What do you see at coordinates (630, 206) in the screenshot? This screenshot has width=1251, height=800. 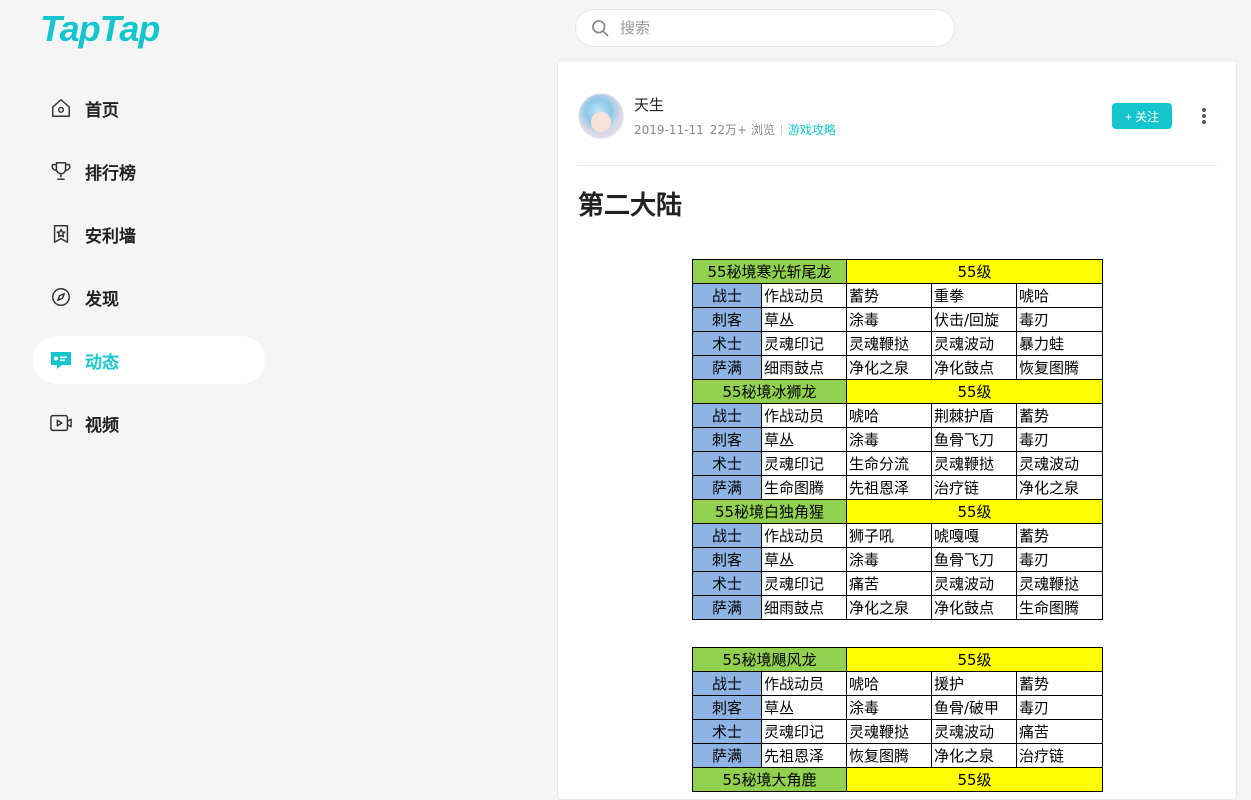 I see `post-title: 第二大陆` at bounding box center [630, 206].